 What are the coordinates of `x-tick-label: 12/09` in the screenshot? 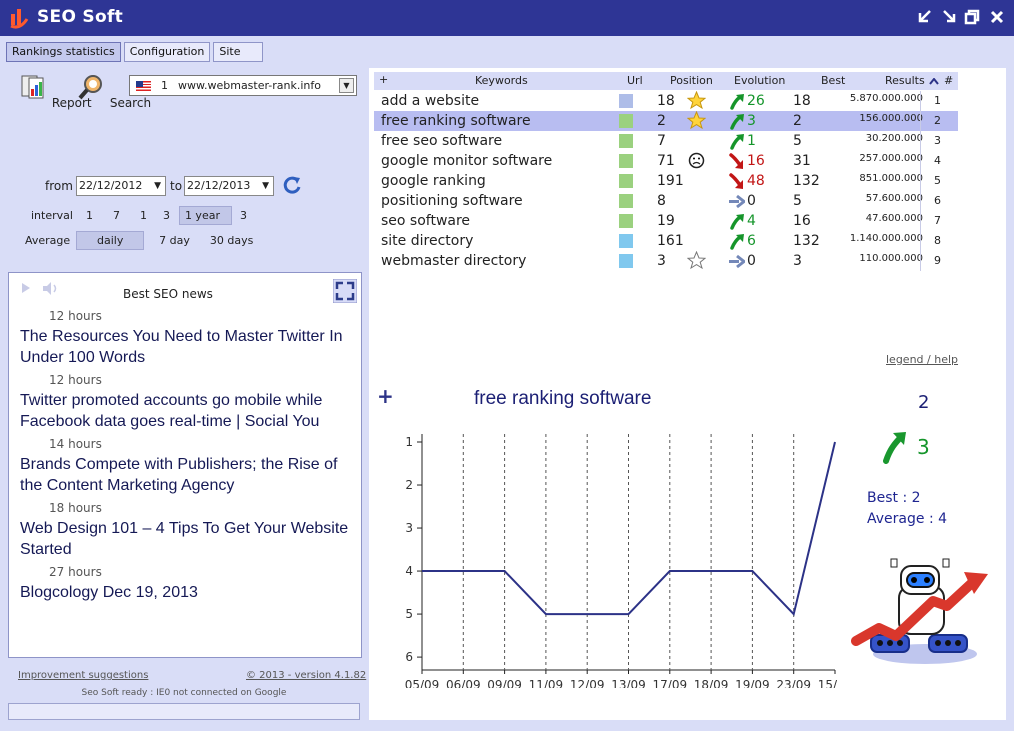 It's located at (587, 683).